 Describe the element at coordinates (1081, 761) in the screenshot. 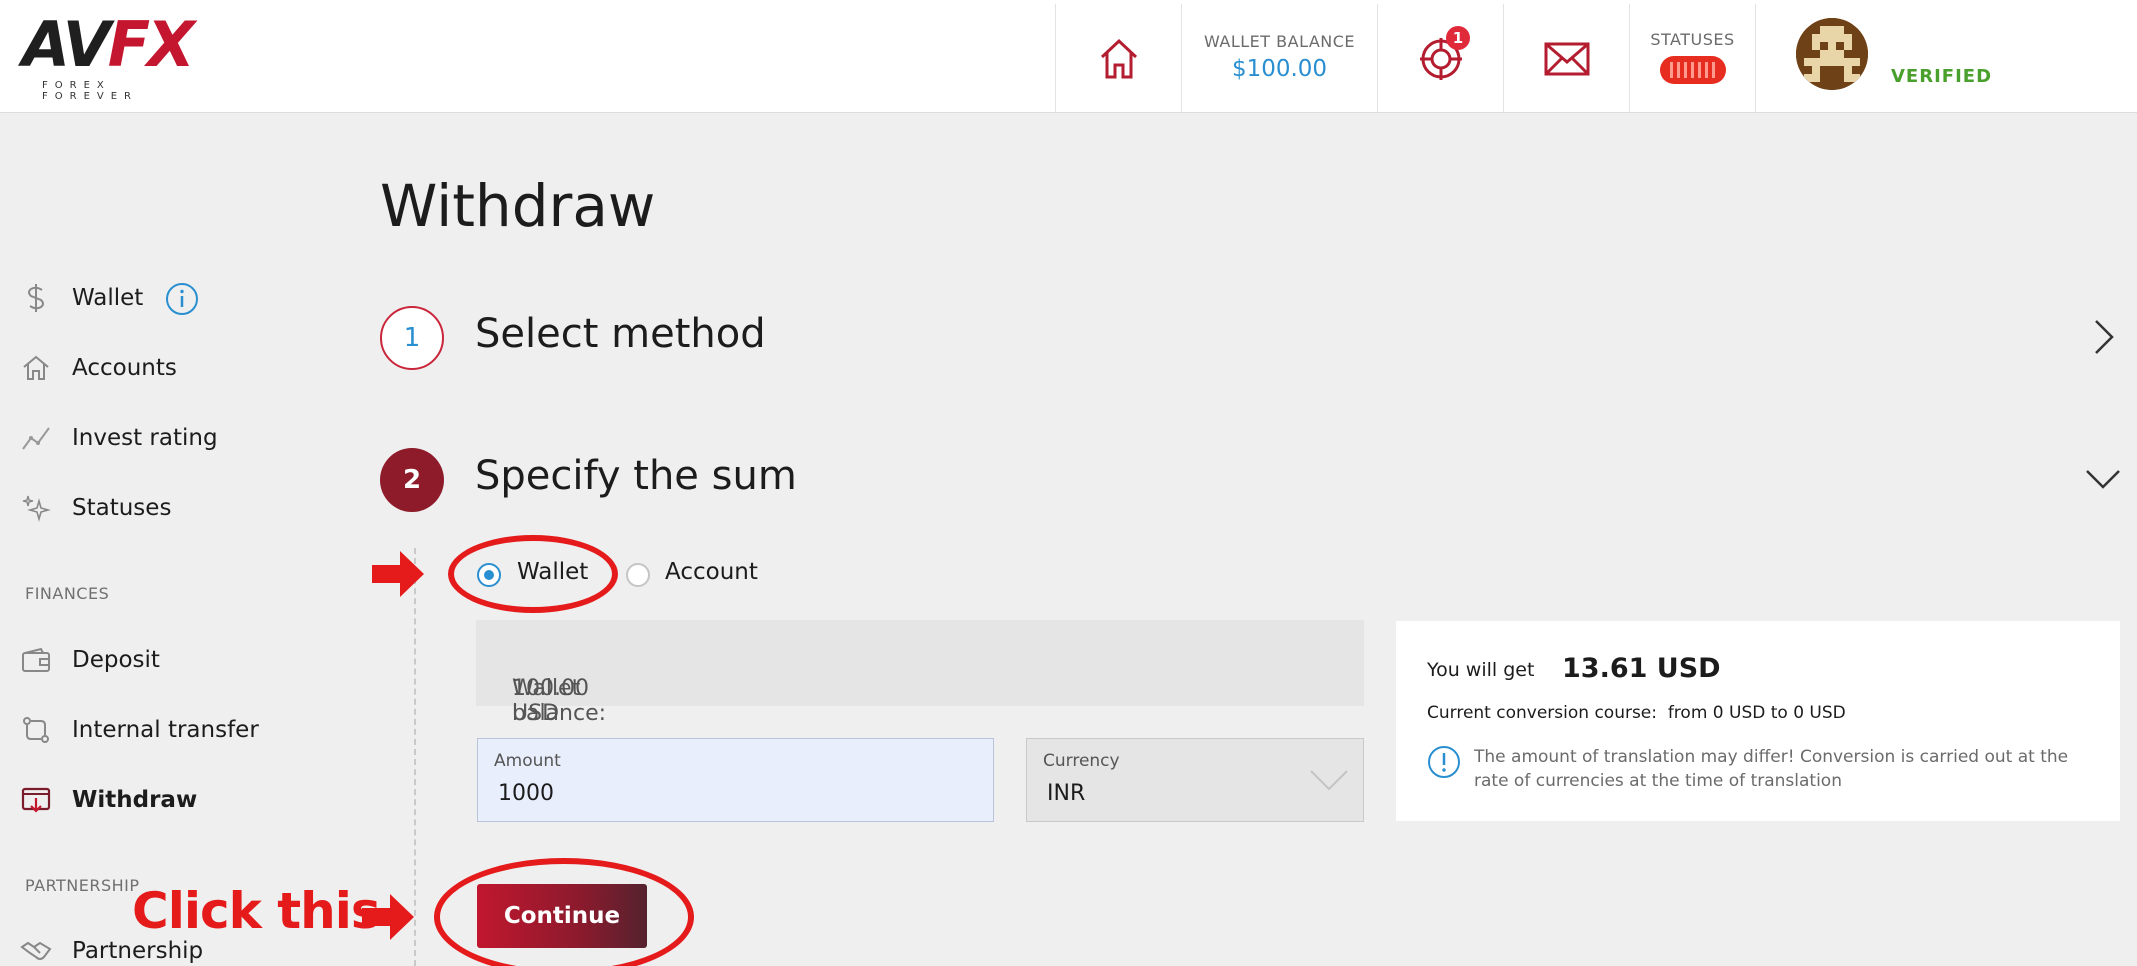

I see `currency-label: Currency` at that location.